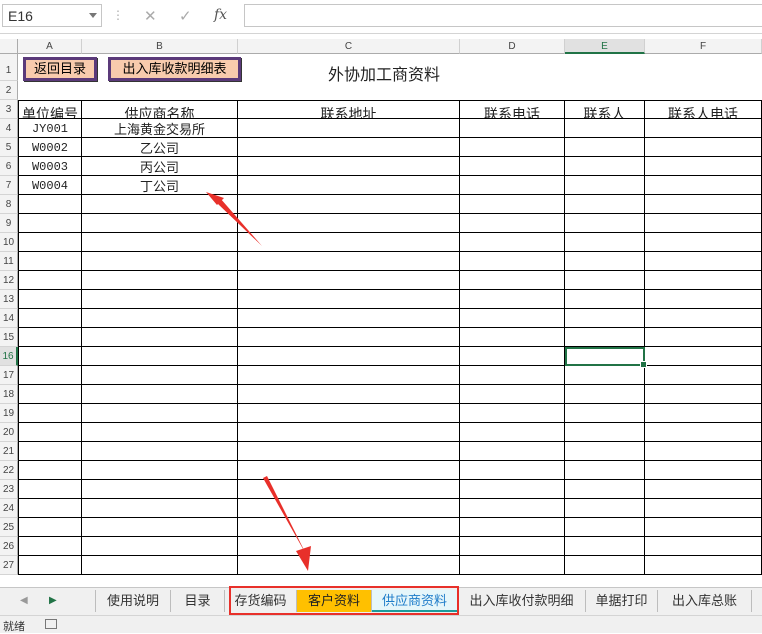 This screenshot has width=762, height=634. What do you see at coordinates (605, 318) in the screenshot?
I see `cell-e14` at bounding box center [605, 318].